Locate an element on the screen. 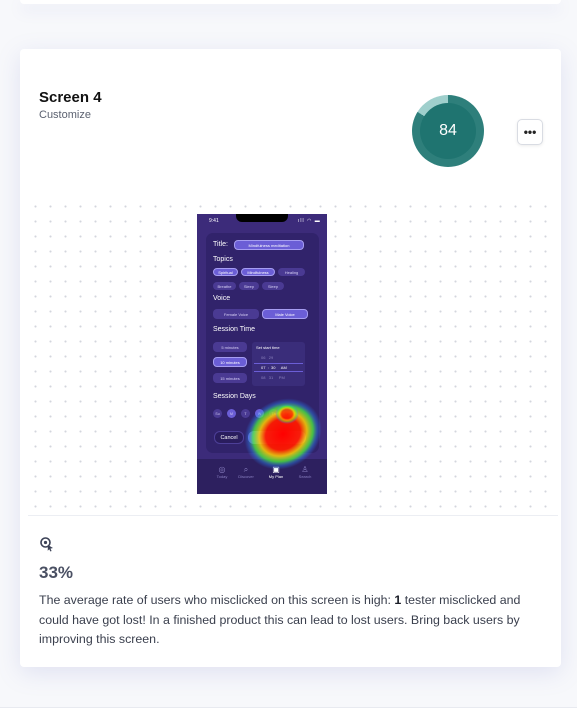  phone-duration-option: 5 minutes is located at coordinates (230, 347).